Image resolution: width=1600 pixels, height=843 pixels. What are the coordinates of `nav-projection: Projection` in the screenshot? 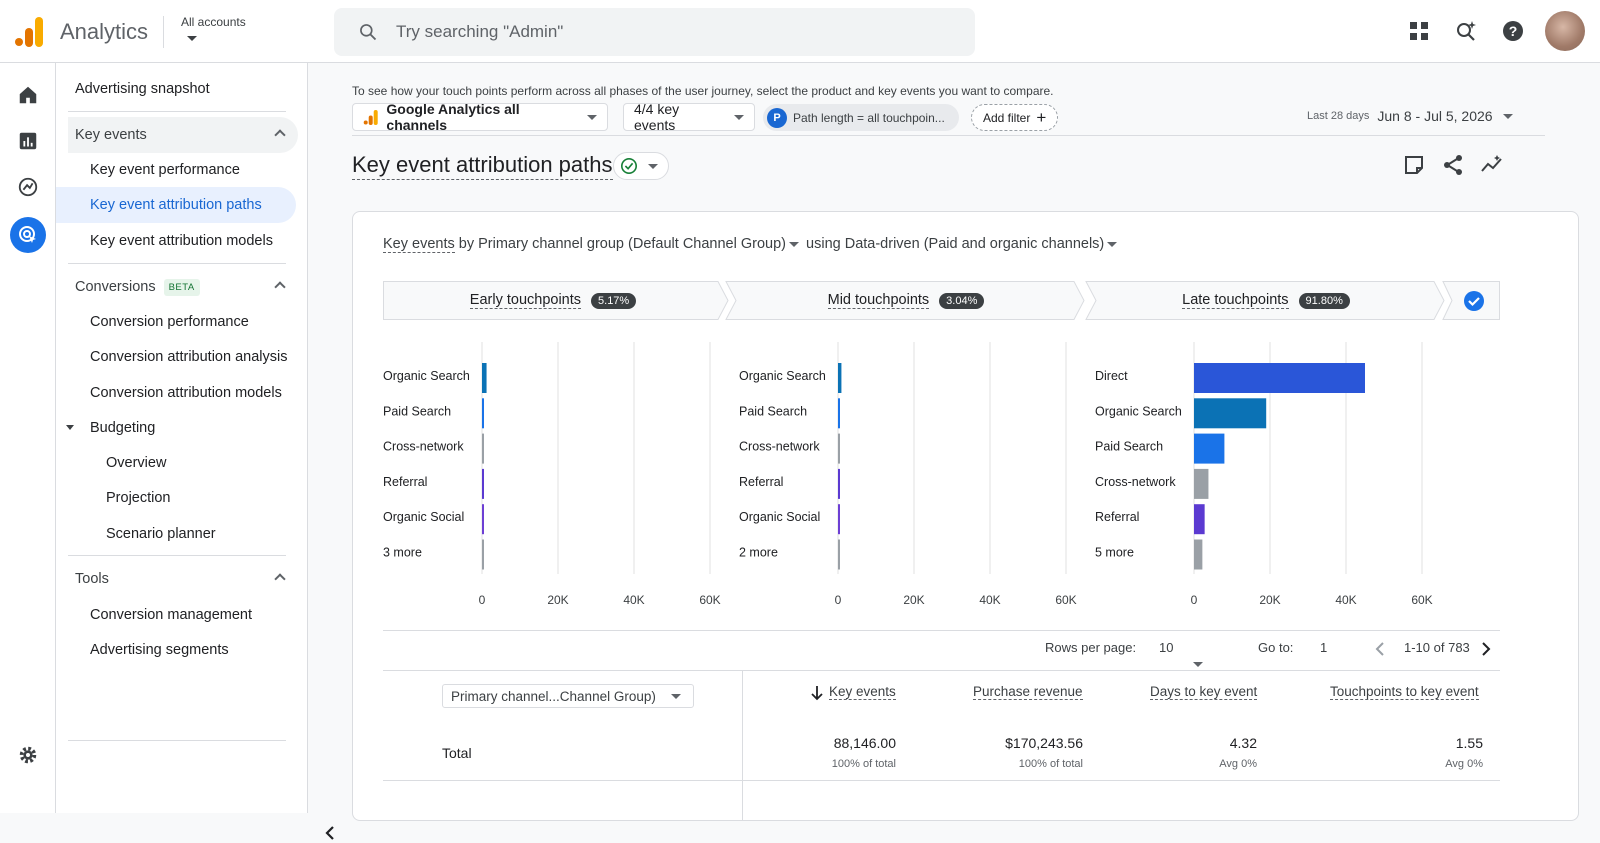 It's located at (176, 498).